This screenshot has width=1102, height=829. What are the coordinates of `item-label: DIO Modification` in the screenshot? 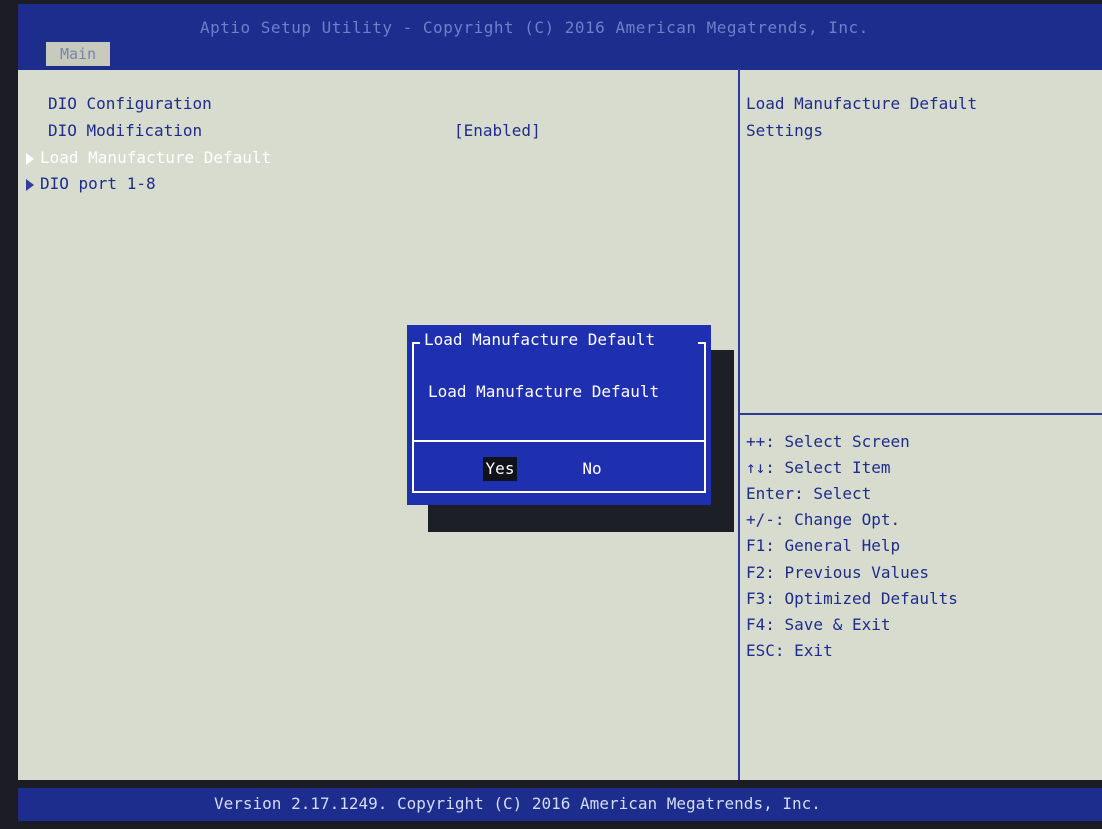 It's located at (125, 130).